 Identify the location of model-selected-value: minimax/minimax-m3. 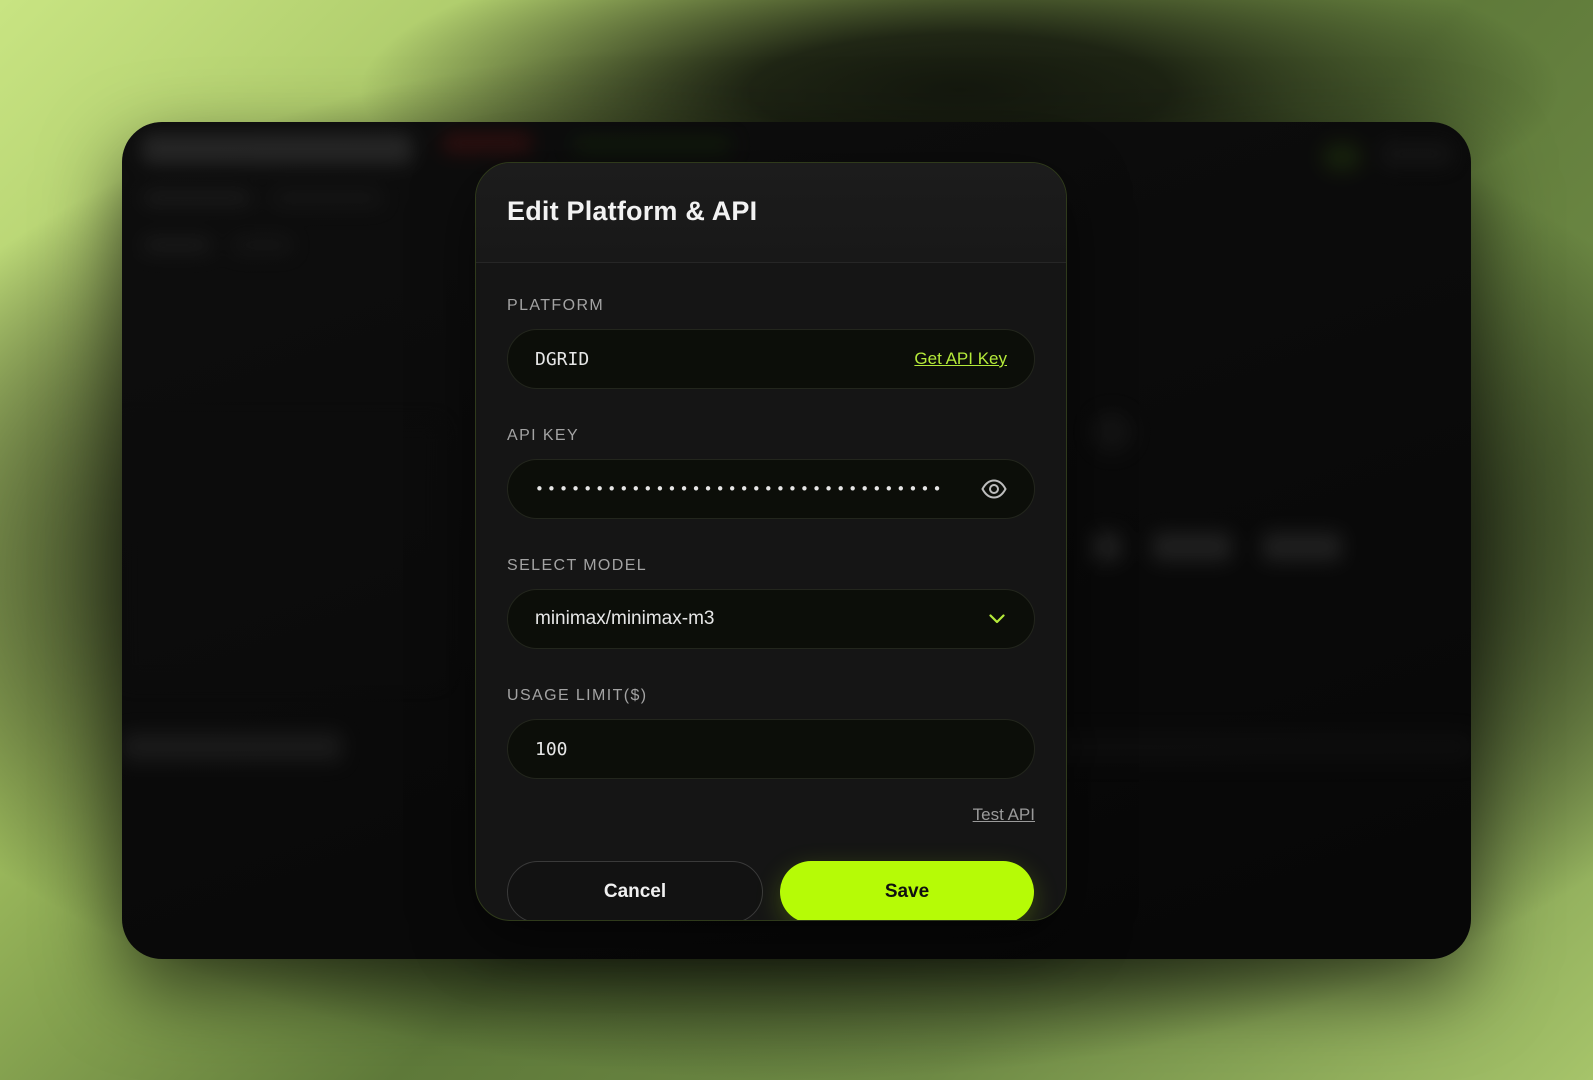
(625, 618).